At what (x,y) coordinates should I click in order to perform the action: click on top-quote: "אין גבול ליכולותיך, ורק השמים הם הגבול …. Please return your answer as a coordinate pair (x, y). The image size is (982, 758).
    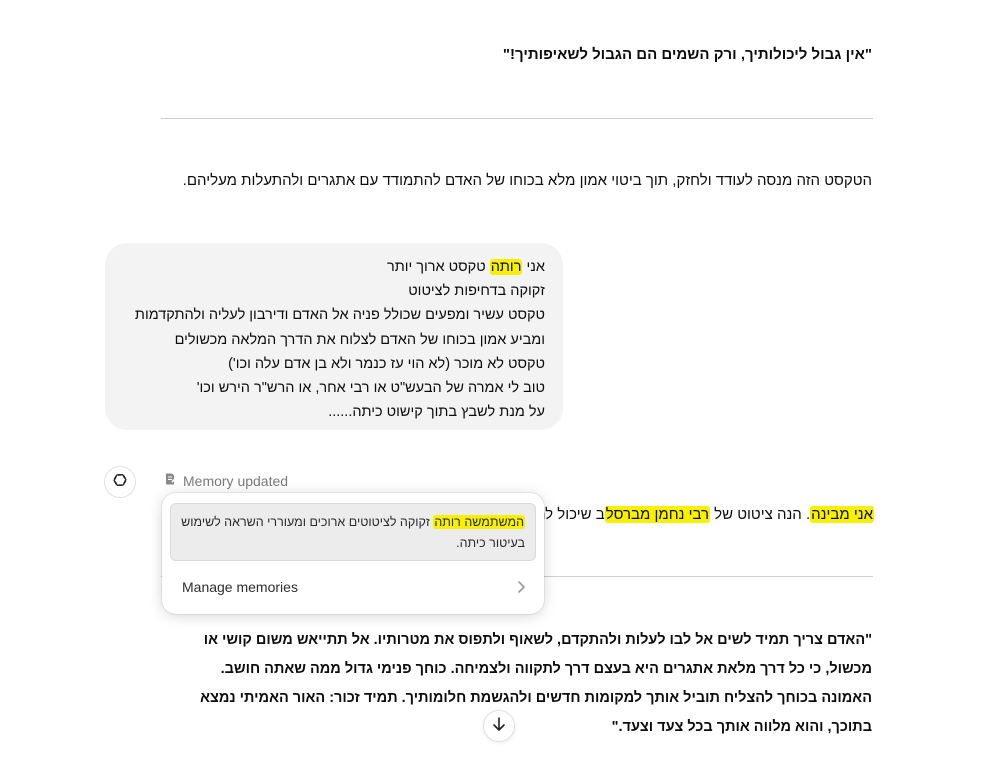
    Looking at the image, I should click on (687, 54).